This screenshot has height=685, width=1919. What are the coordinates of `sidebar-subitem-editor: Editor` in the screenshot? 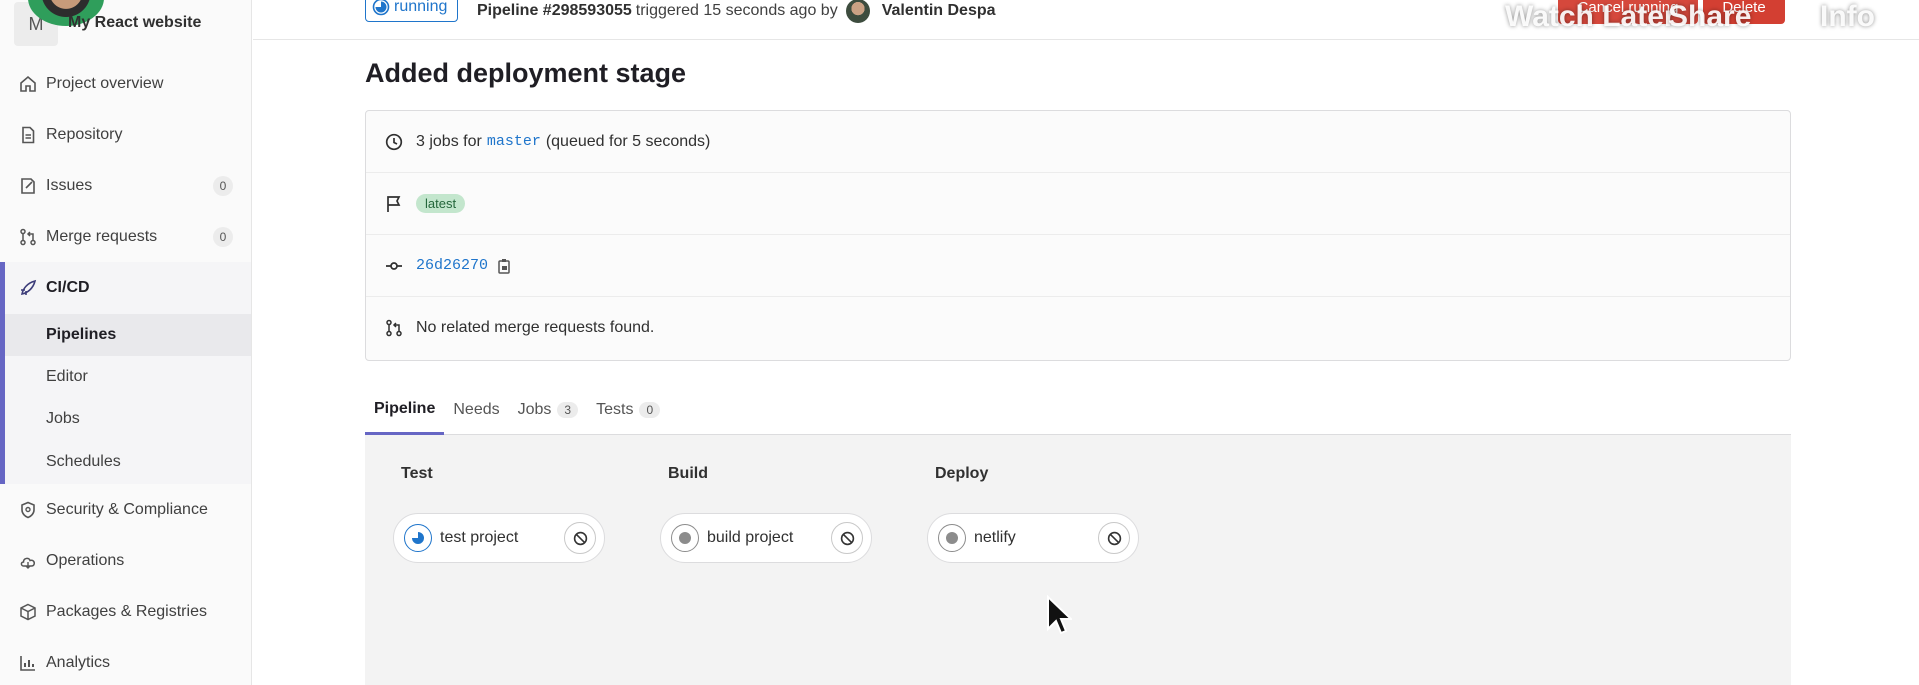 It's located at (128, 377).